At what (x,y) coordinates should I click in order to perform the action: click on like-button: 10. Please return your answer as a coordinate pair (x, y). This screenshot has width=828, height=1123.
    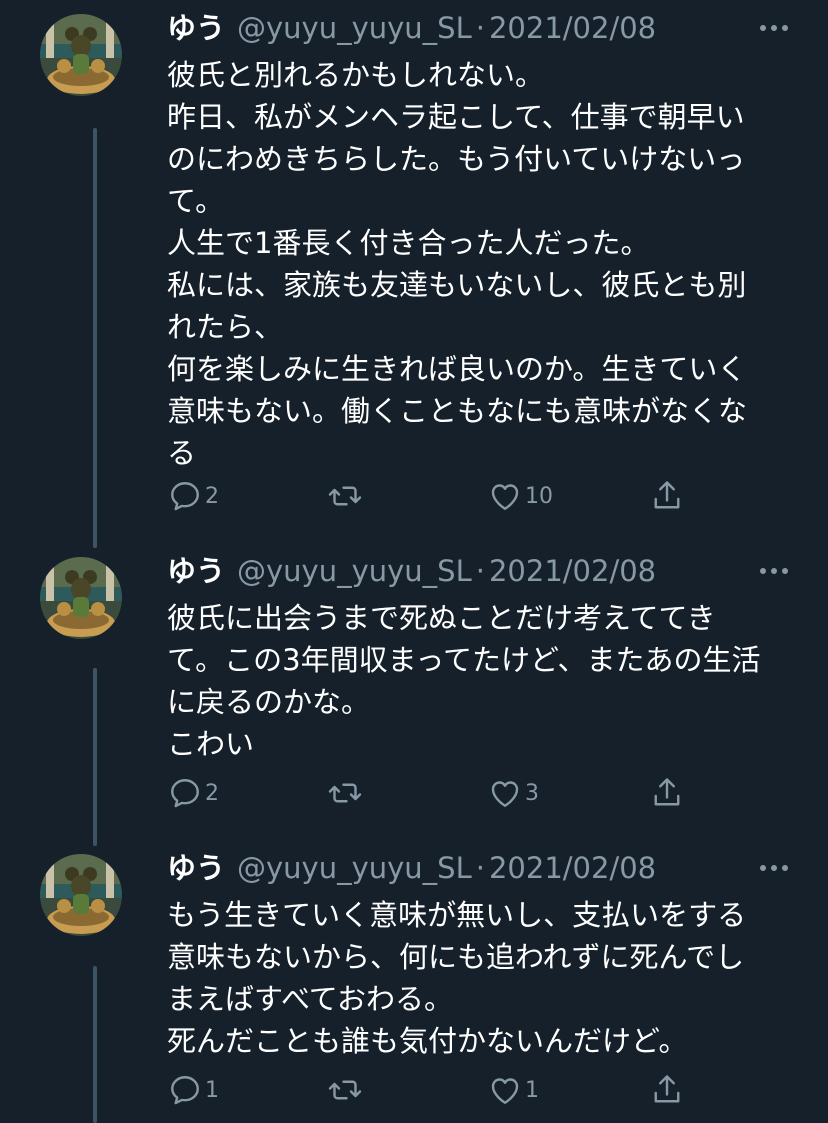
    Looking at the image, I should click on (520, 496).